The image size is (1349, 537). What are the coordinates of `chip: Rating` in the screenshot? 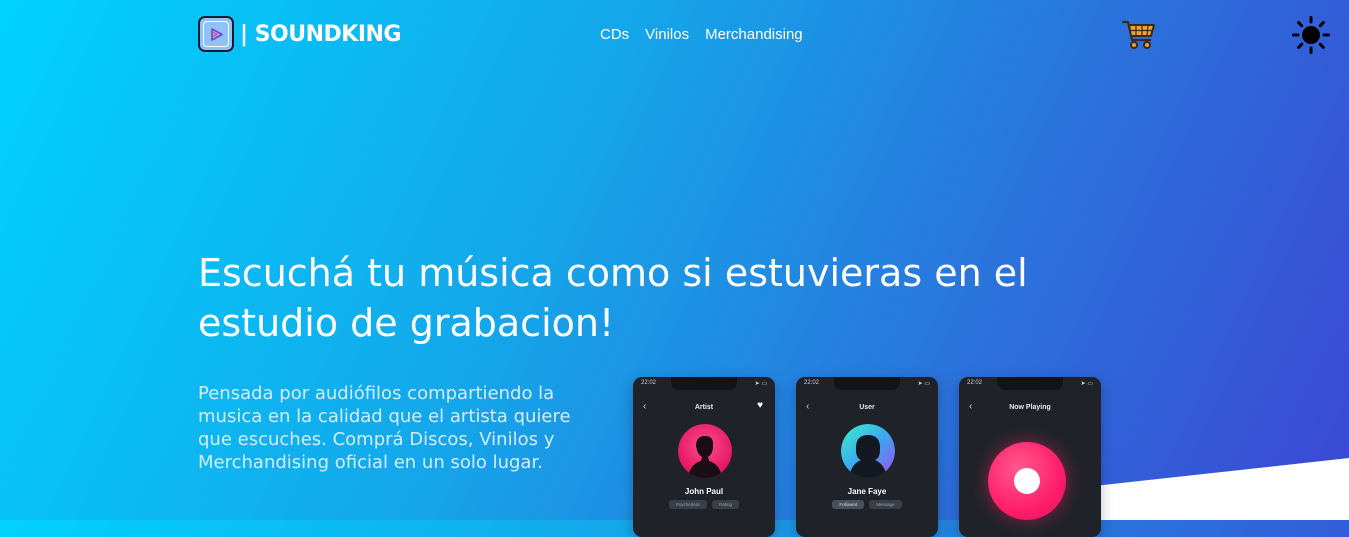 It's located at (726, 504).